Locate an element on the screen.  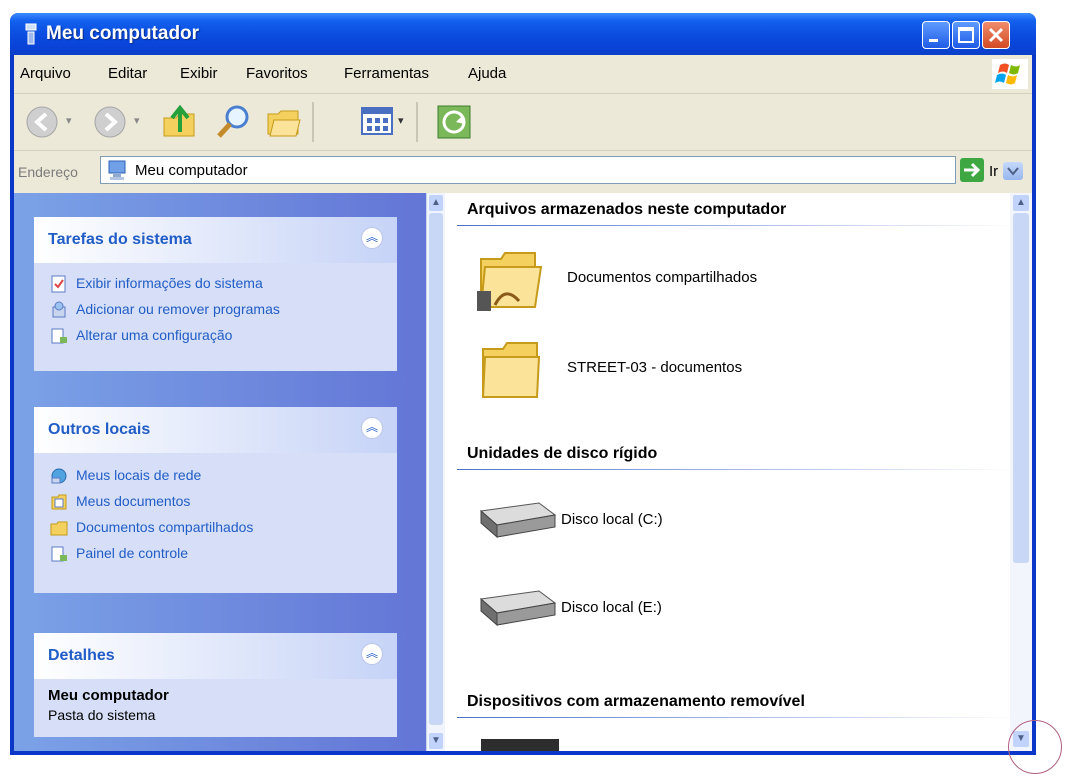
address-value: Meu computador is located at coordinates (191, 170).